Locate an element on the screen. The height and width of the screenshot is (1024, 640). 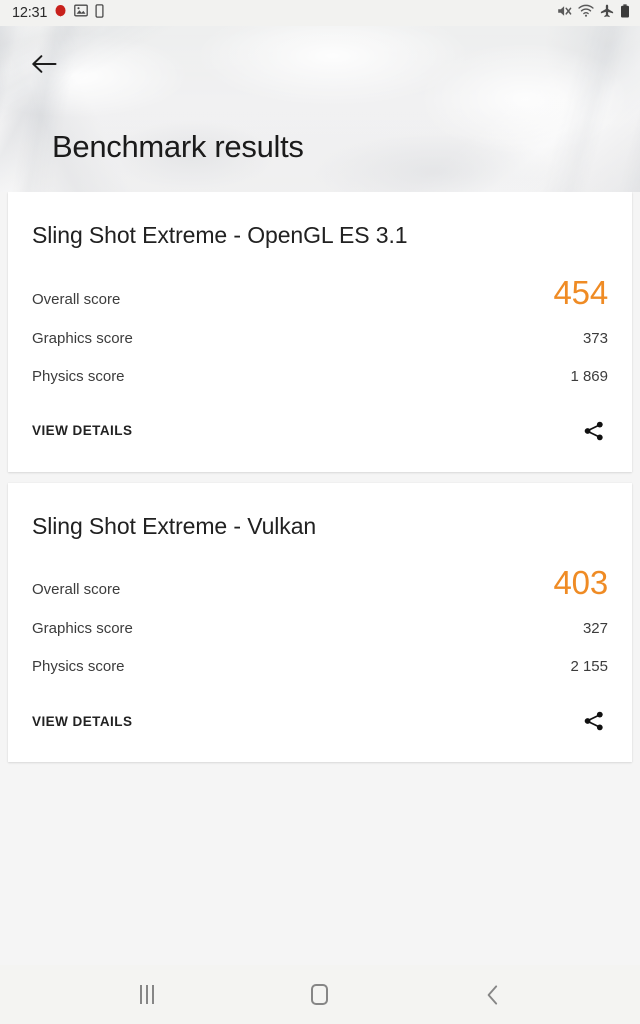
physics-score-row: Physics score 2 155 is located at coordinates (320, 666).